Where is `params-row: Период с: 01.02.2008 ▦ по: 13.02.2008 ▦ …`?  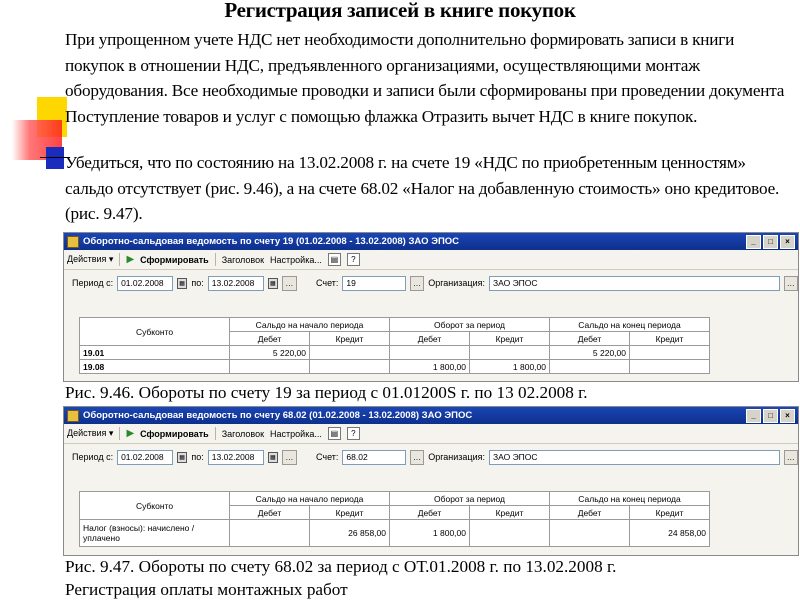
params-row: Период с: 01.02.2008 ▦ по: 13.02.2008 ▦ … is located at coordinates (431, 283).